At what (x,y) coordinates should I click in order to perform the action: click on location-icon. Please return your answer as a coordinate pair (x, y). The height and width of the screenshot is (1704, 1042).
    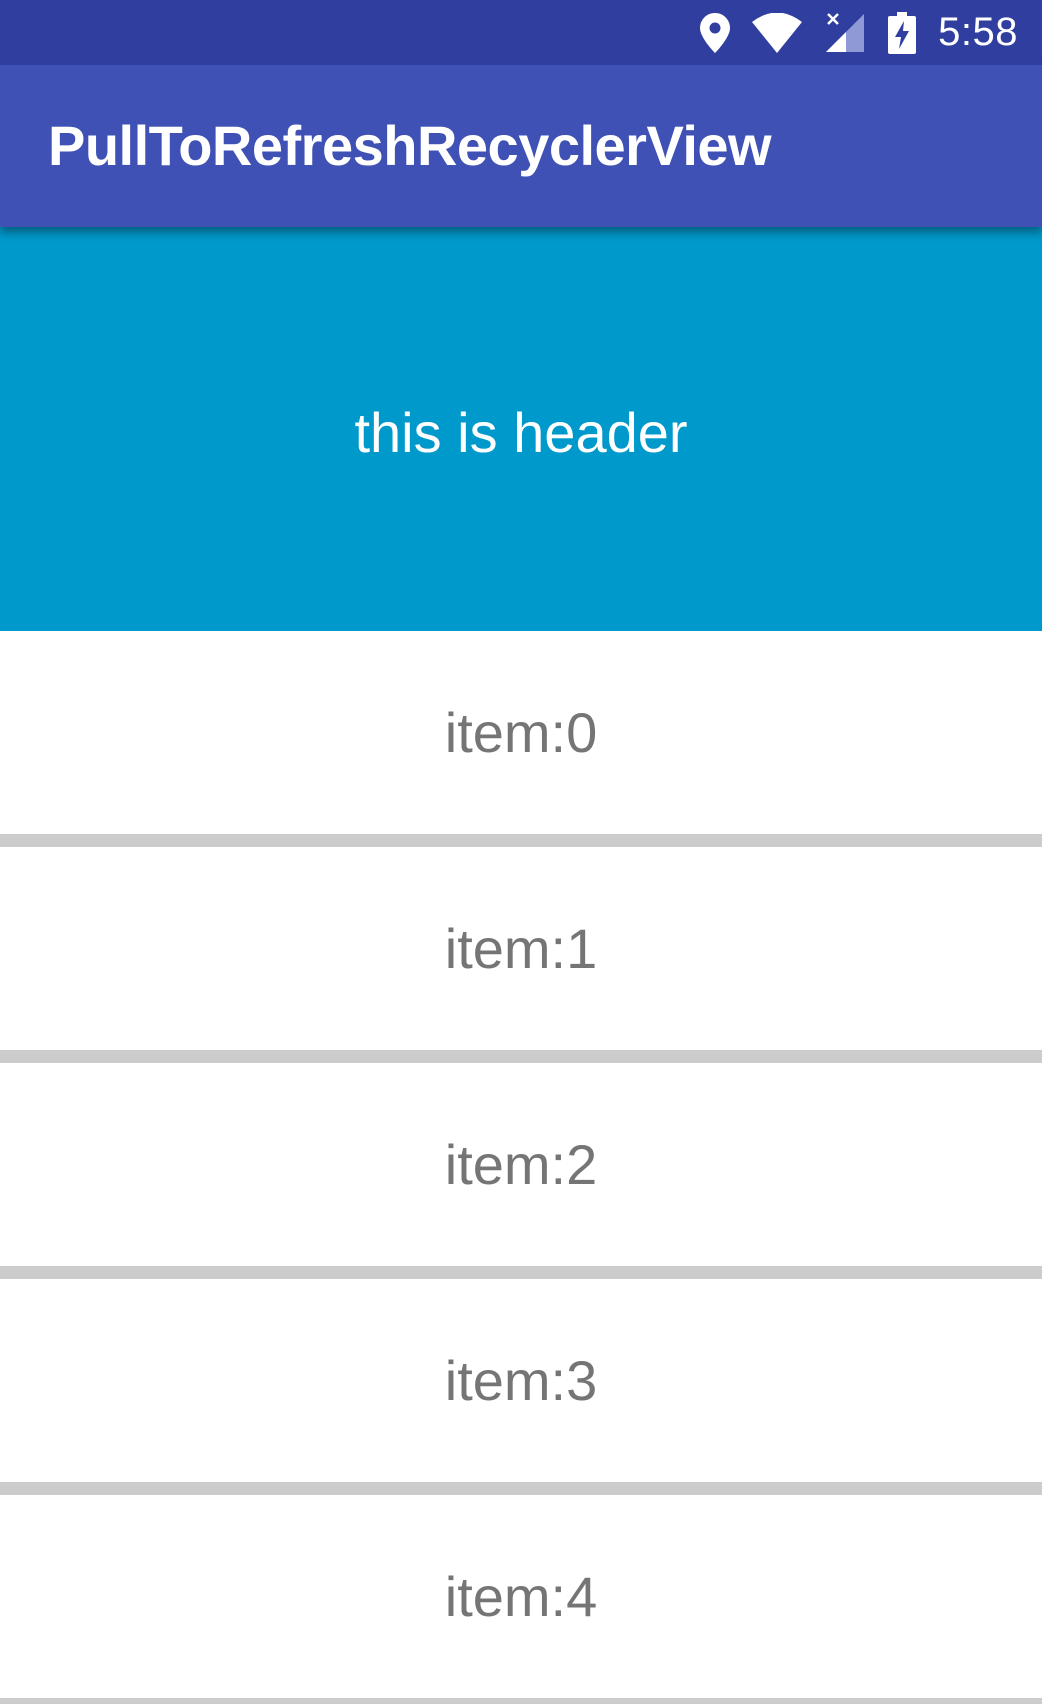
    Looking at the image, I should click on (715, 32).